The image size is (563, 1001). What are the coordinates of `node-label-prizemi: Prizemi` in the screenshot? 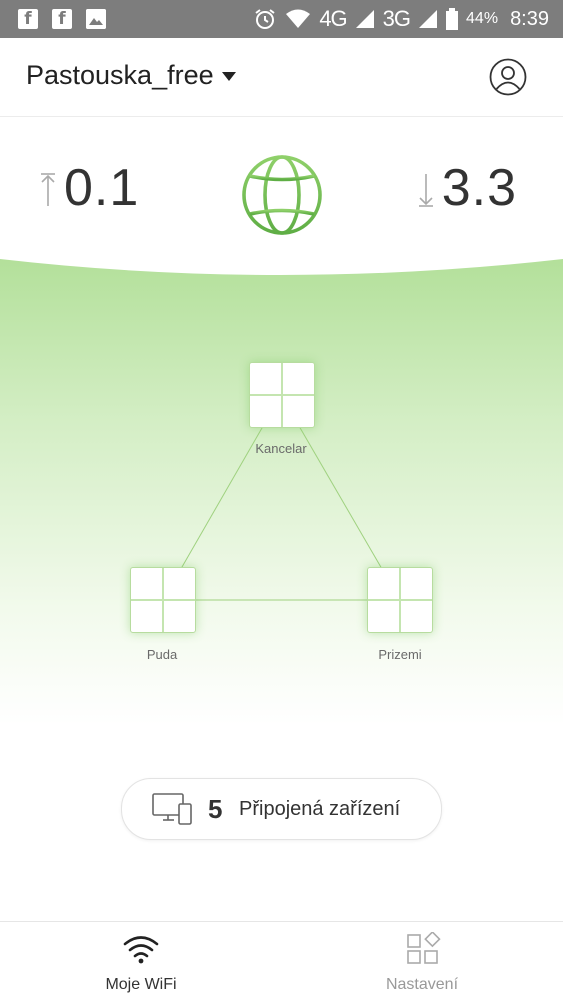 It's located at (400, 654).